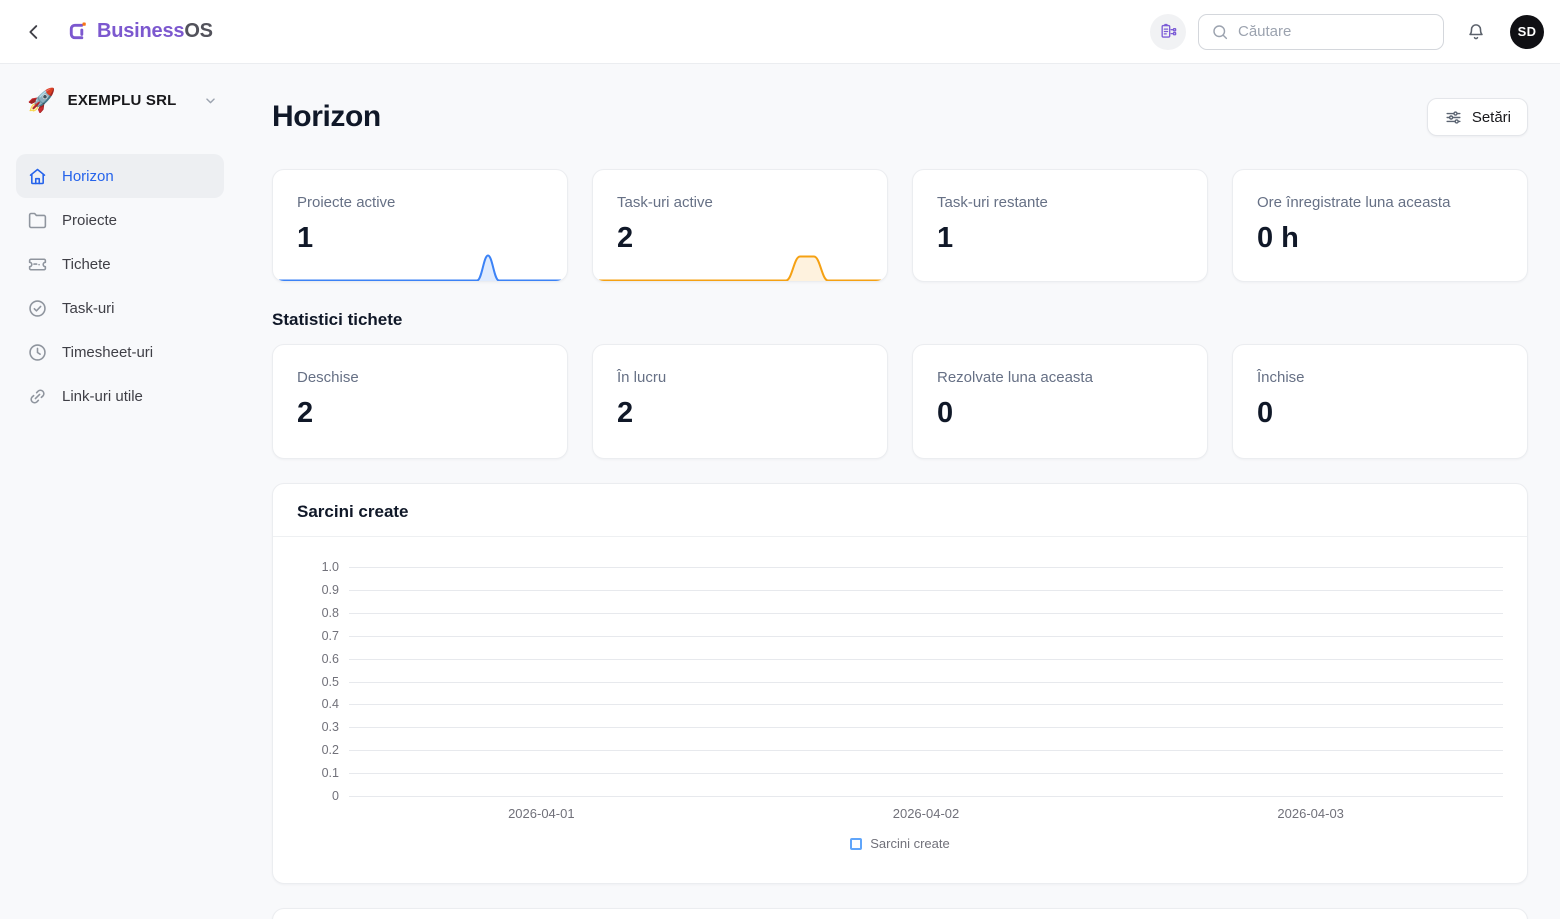  I want to click on stat-label: Task-uri restante, so click(992, 202).